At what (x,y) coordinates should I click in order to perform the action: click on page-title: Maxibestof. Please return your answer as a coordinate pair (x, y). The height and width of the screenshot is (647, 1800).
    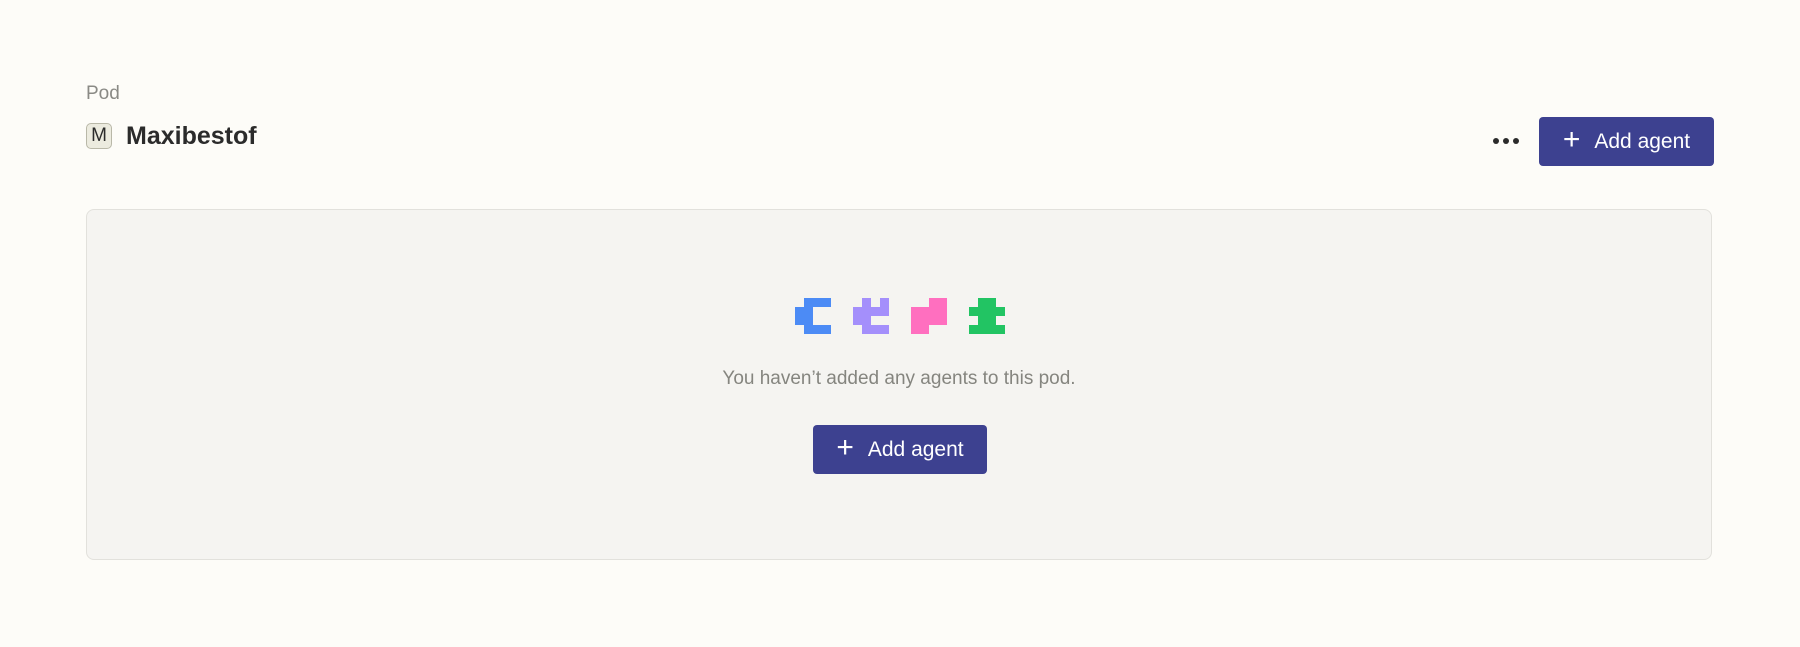
    Looking at the image, I should click on (191, 136).